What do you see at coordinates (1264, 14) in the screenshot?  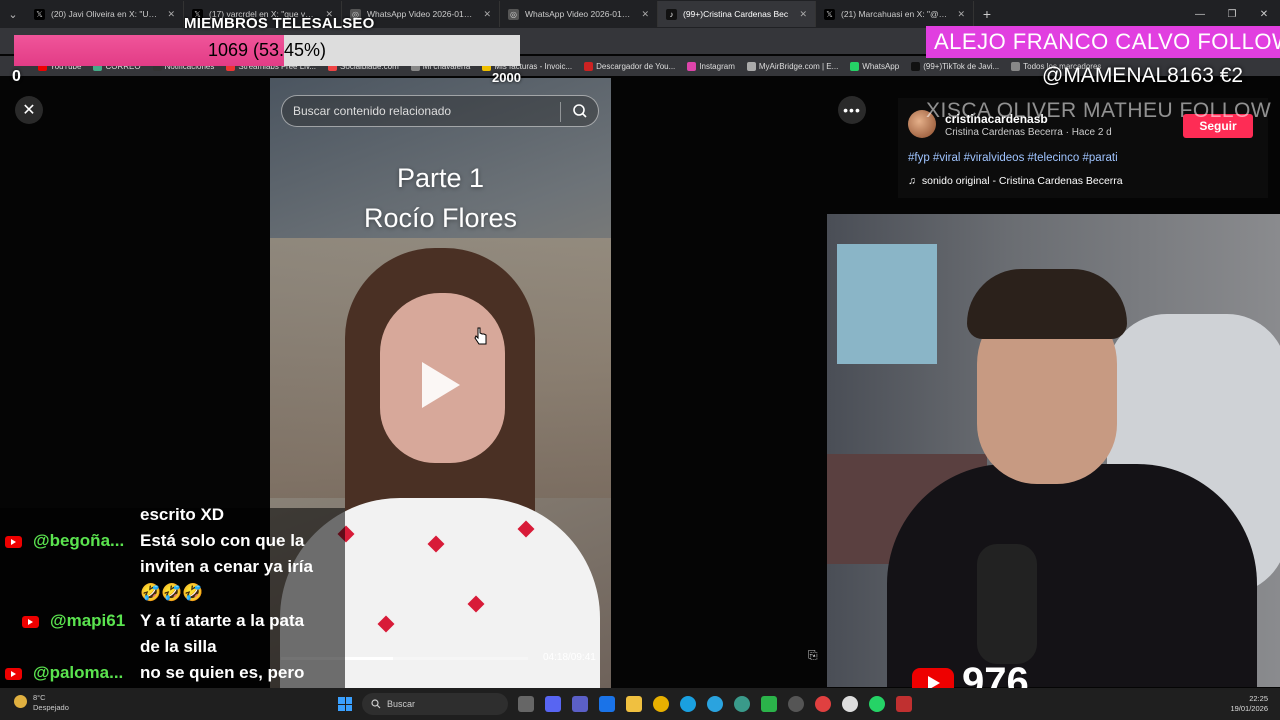 I see `close-window-icon: ✕` at bounding box center [1264, 14].